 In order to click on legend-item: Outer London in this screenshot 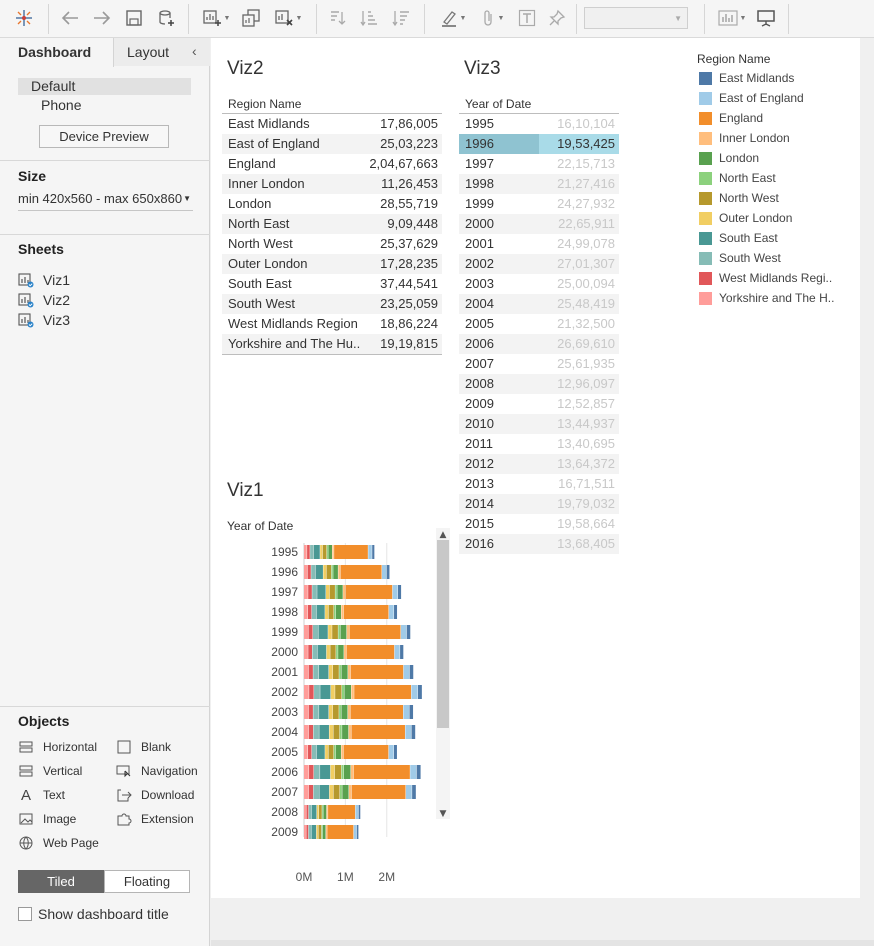, I will do `click(745, 218)`.